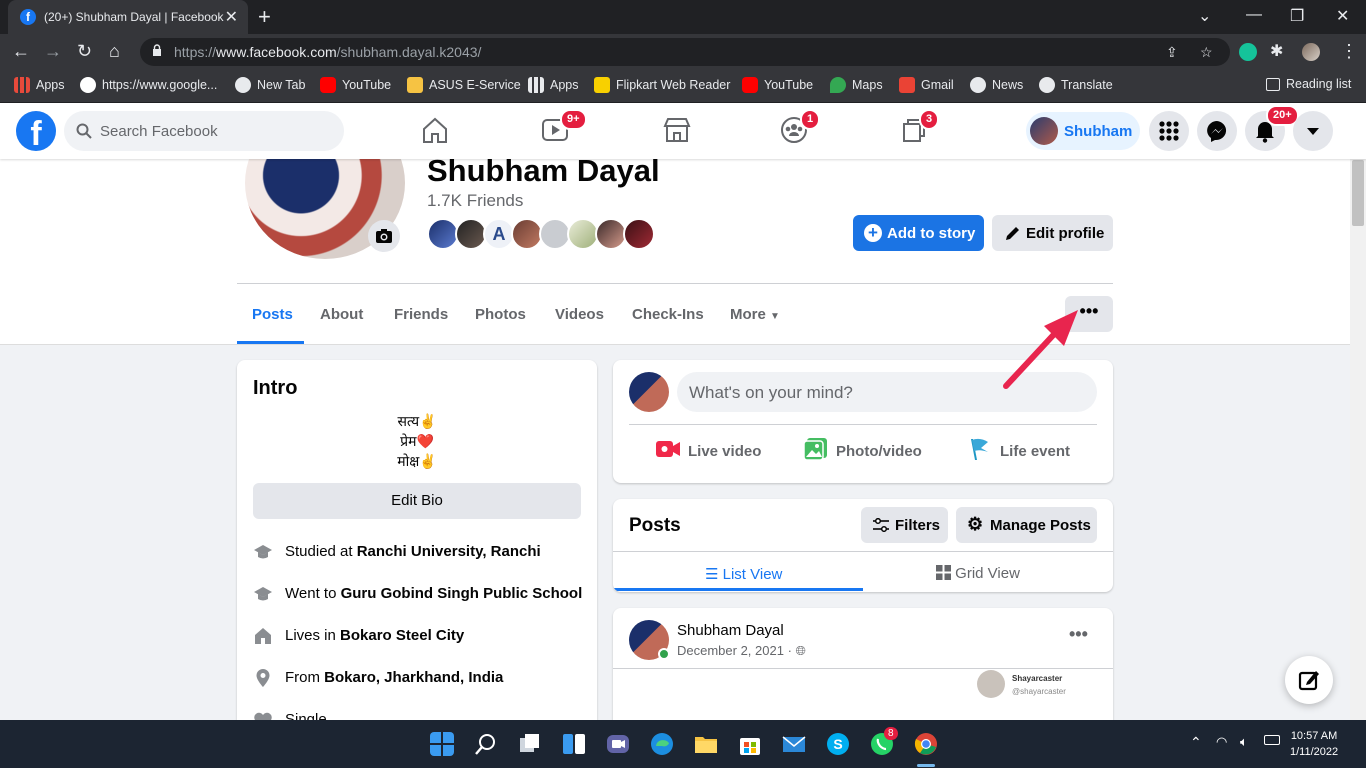  Describe the element at coordinates (1314, 744) in the screenshot. I see `system-clock: 10:57 AM 1/11/2022` at that location.